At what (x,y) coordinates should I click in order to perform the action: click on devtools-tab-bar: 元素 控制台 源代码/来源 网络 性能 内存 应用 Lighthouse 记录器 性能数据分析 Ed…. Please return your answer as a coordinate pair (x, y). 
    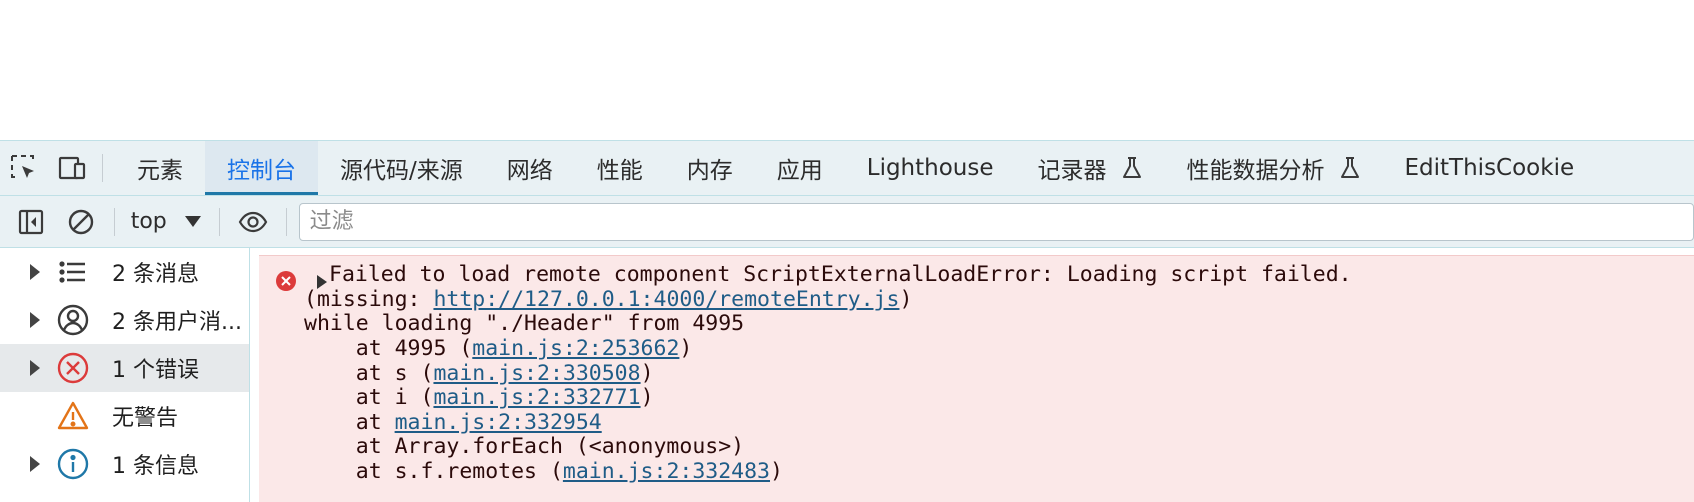
    Looking at the image, I should click on (847, 168).